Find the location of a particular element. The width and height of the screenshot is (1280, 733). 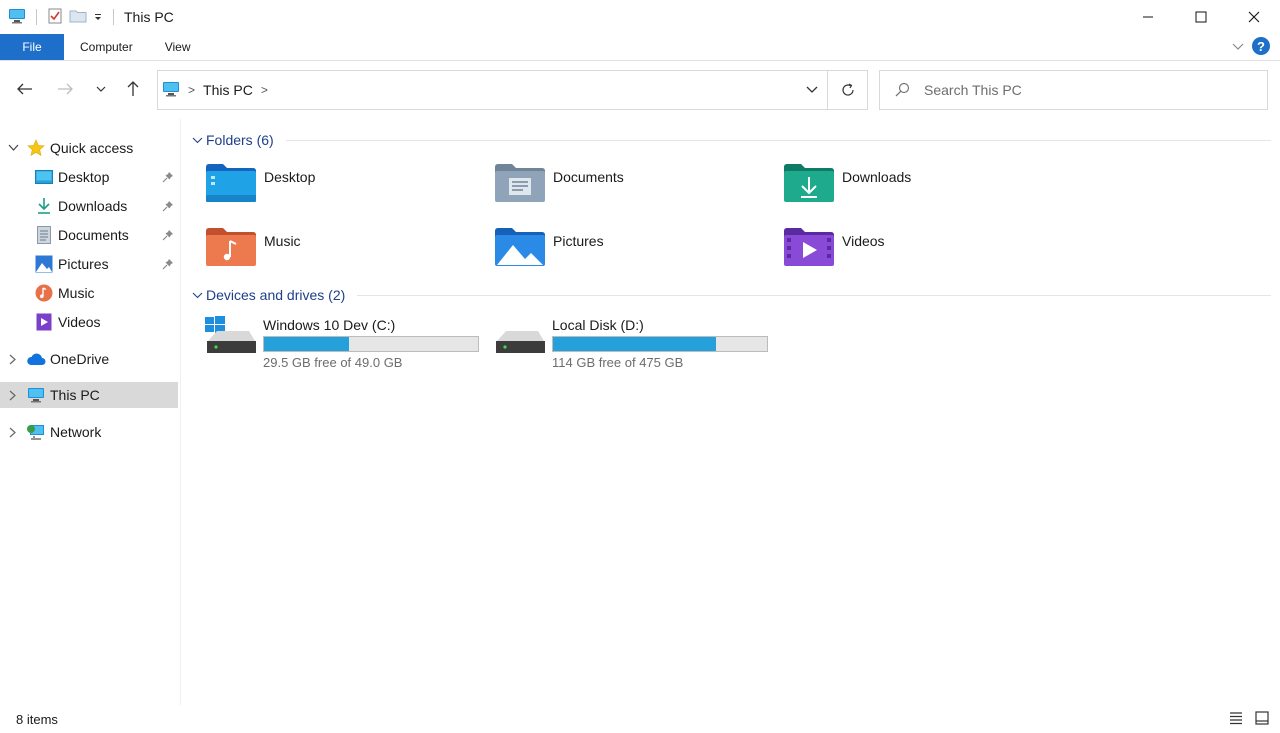

sidebar-item-downloads: Downloads is located at coordinates (89, 206).